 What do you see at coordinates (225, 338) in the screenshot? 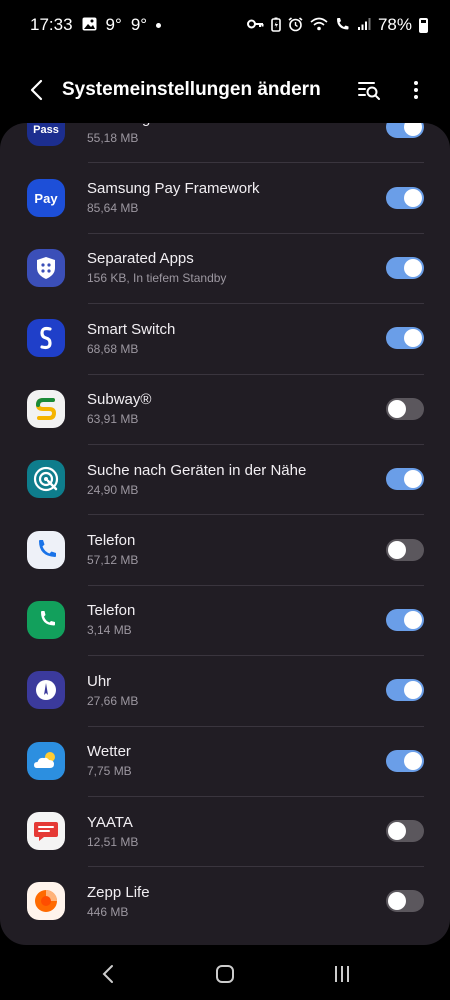
I see `app-list-item: Smart Switch 68,68 MB` at bounding box center [225, 338].